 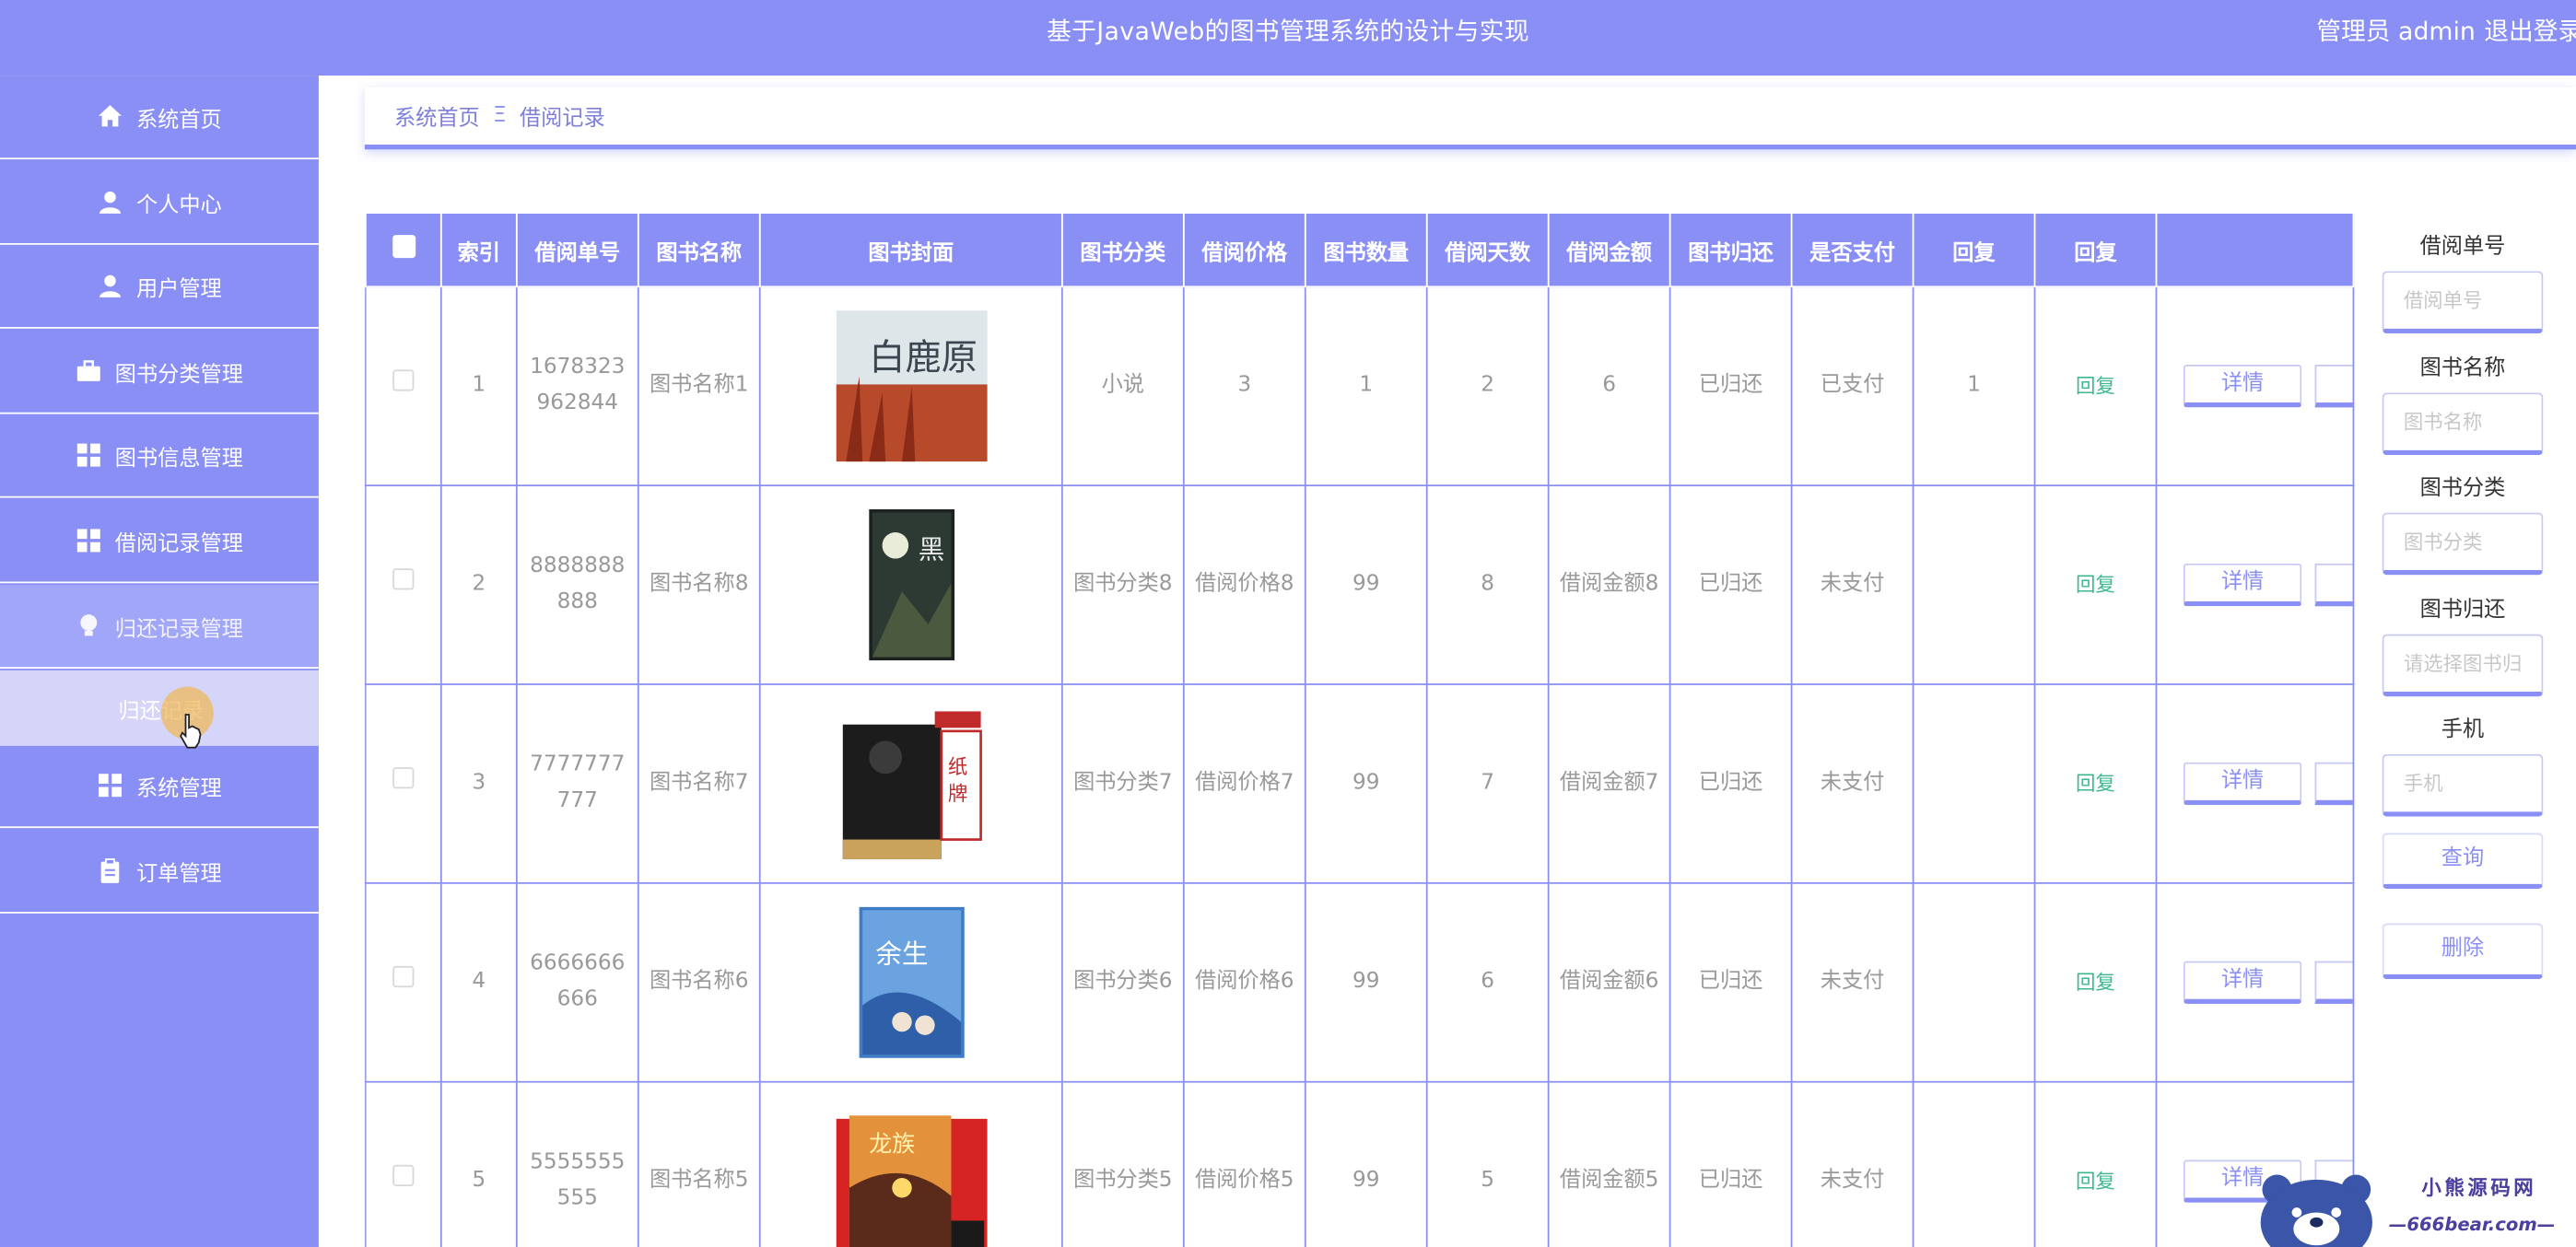 What do you see at coordinates (2463, 785) in the screenshot?
I see `phone-input: 手机` at bounding box center [2463, 785].